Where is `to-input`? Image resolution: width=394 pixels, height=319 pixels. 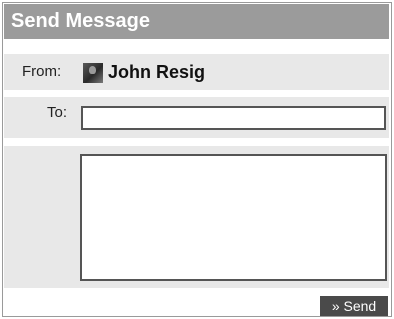
to-input is located at coordinates (233, 118).